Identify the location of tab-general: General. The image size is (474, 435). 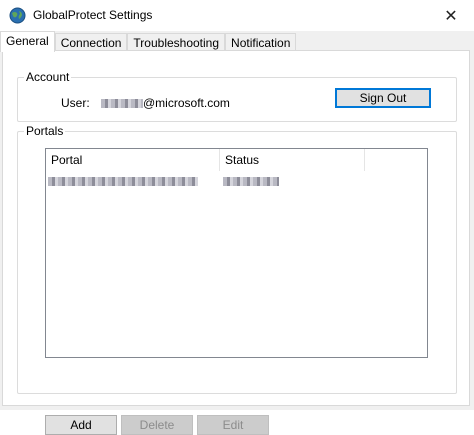
(27, 41).